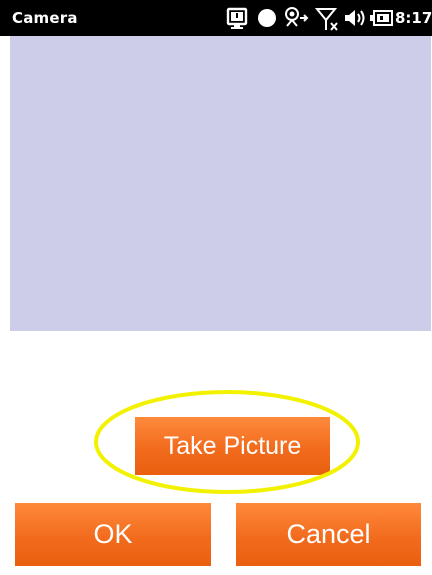 This screenshot has width=432, height=575. Describe the element at coordinates (328, 534) in the screenshot. I see `cancel-button: Cancel` at that location.